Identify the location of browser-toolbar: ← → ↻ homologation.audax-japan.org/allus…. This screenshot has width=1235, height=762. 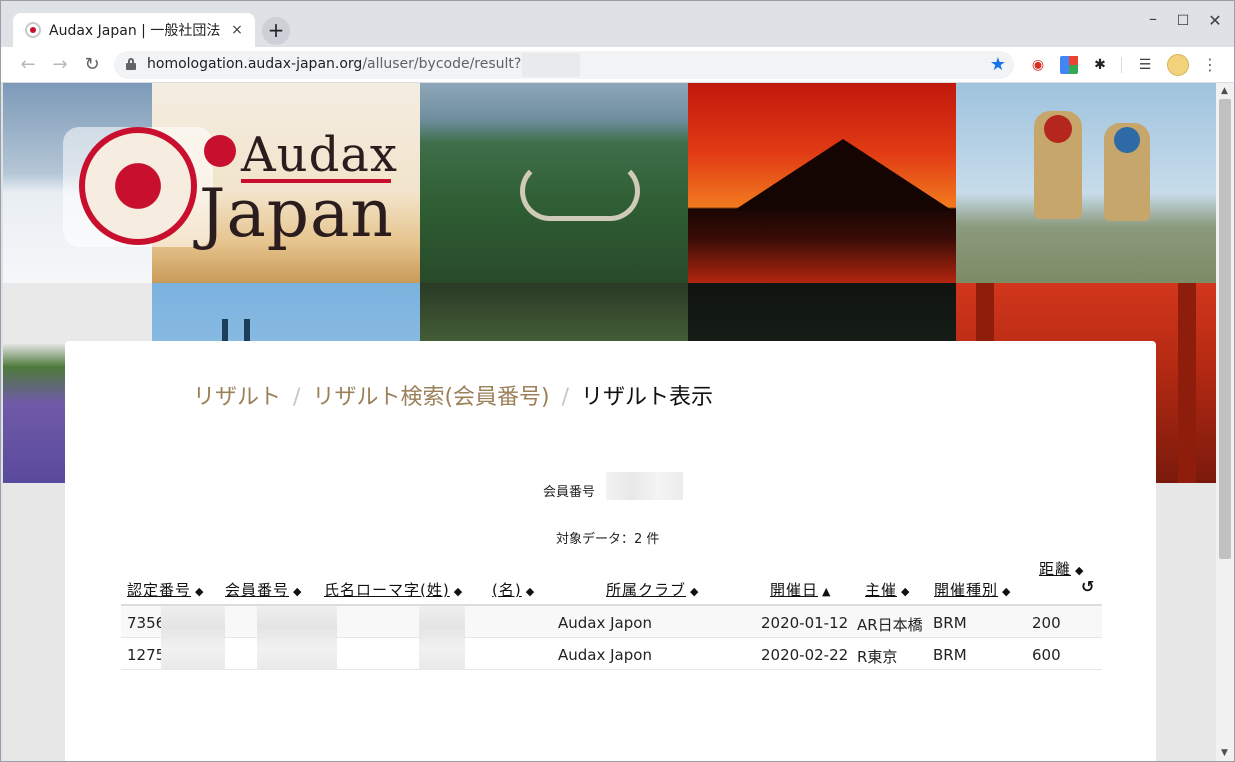
(617, 65).